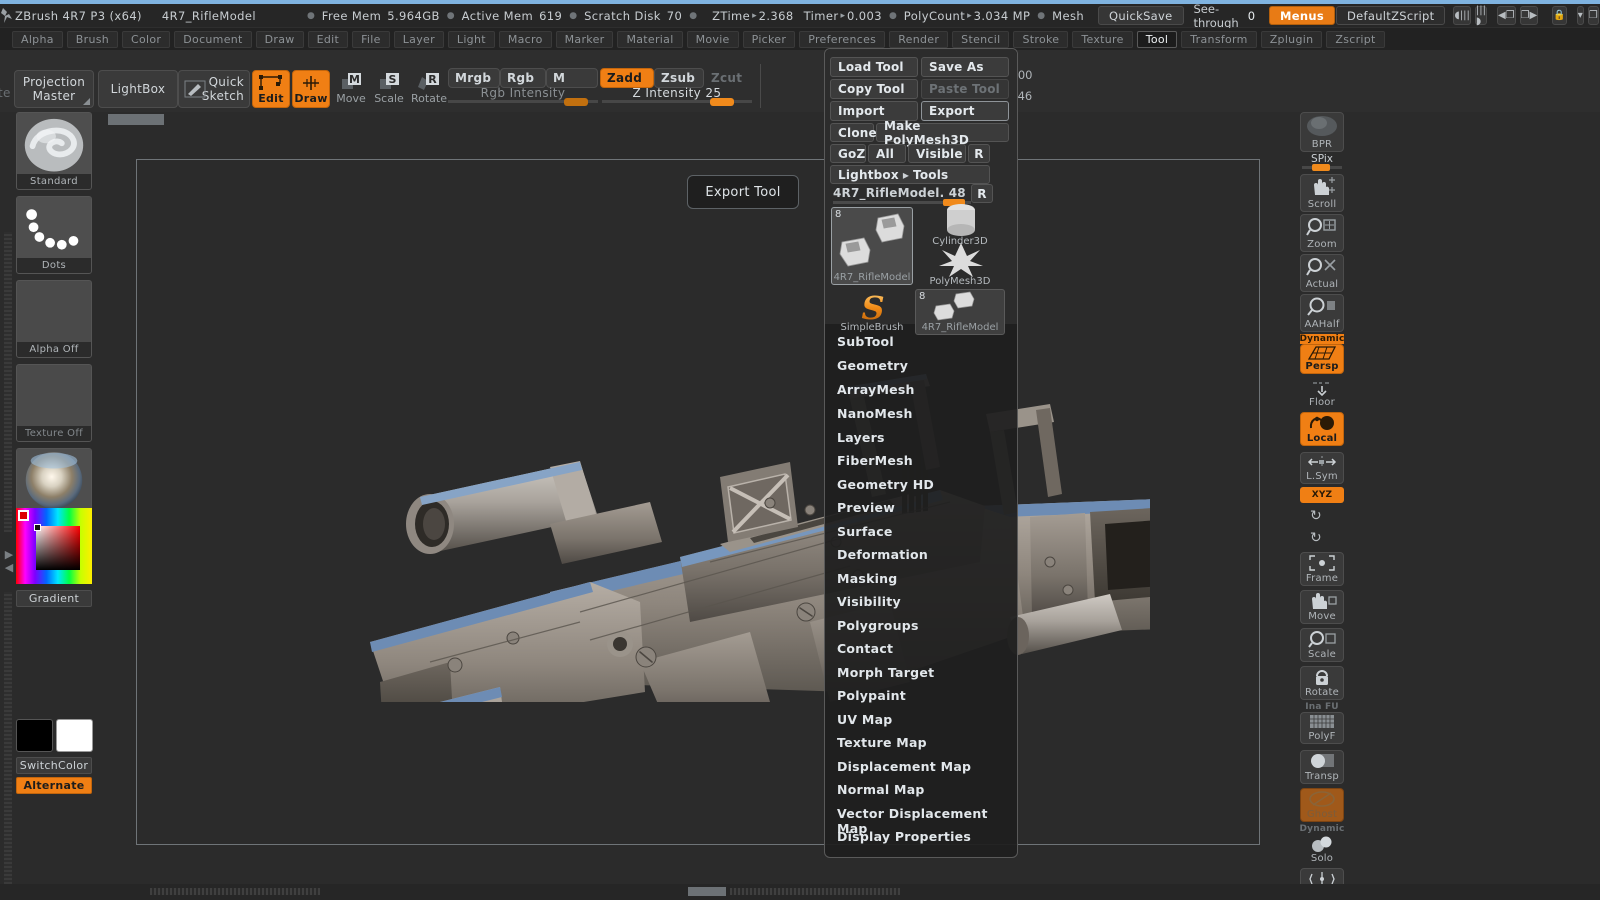 This screenshot has width=1600, height=900. I want to click on tool-thumb-polymesh: PolyMesh3D, so click(960, 265).